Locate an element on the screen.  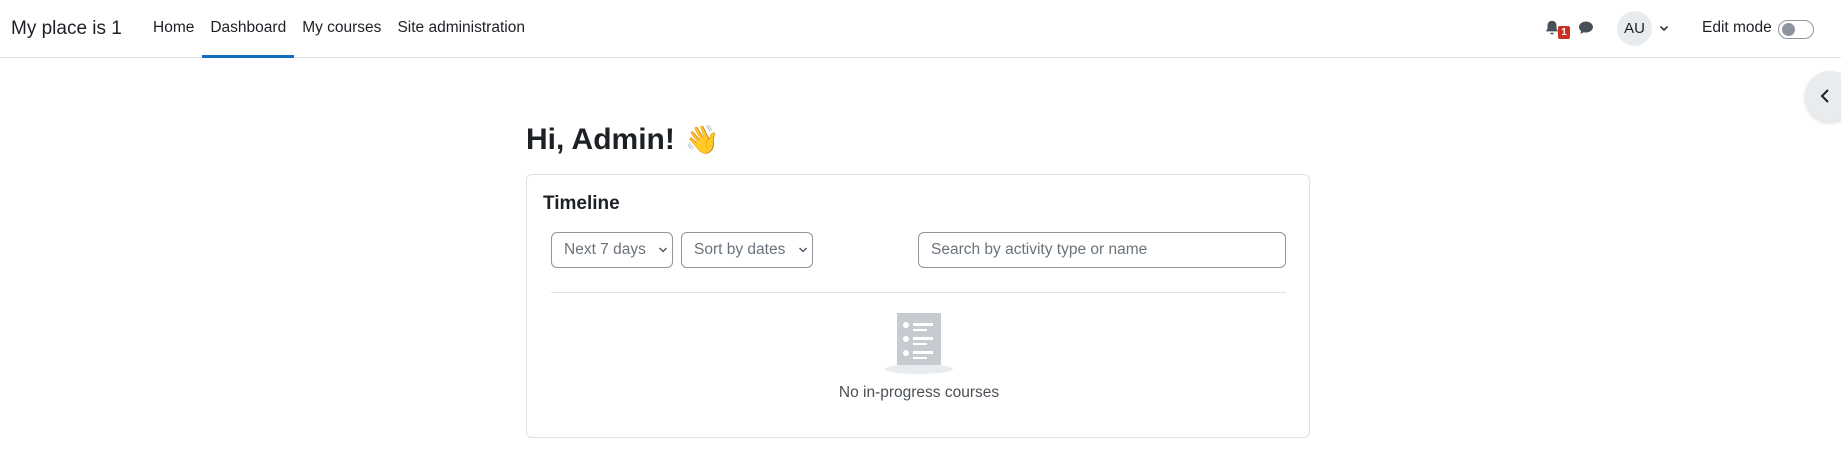
edit-mode-toggle is located at coordinates (1796, 29).